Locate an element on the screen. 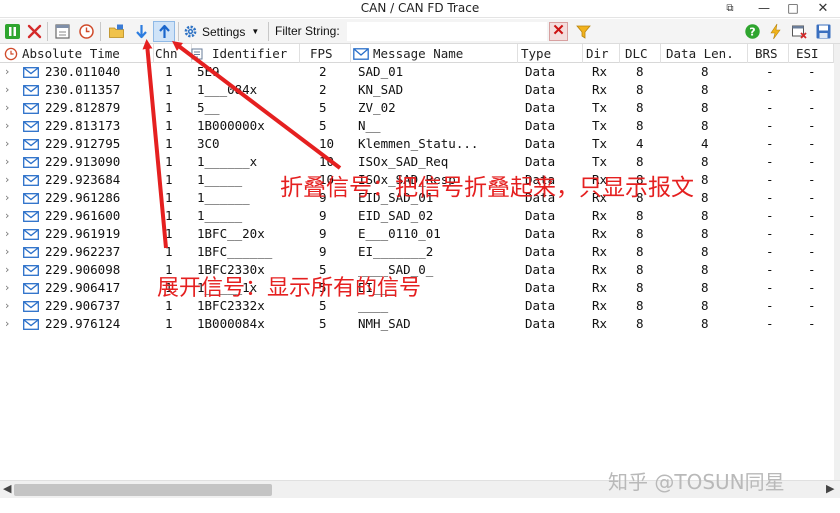 This screenshot has width=840, height=513. column-header-esi: ESI is located at coordinates (812, 53).